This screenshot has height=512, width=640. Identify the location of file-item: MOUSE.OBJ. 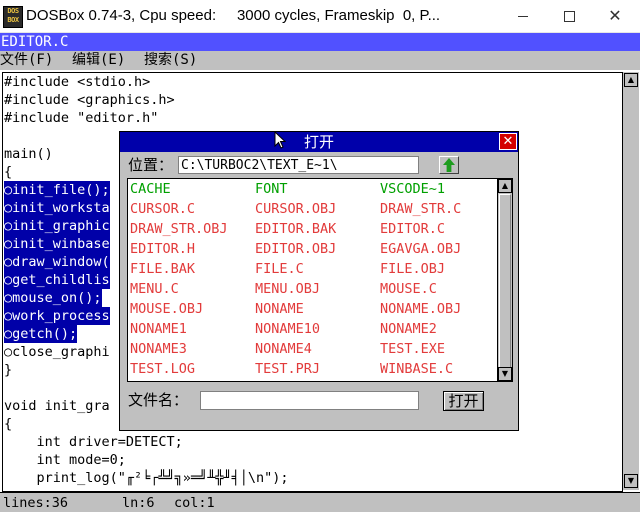
(166, 309).